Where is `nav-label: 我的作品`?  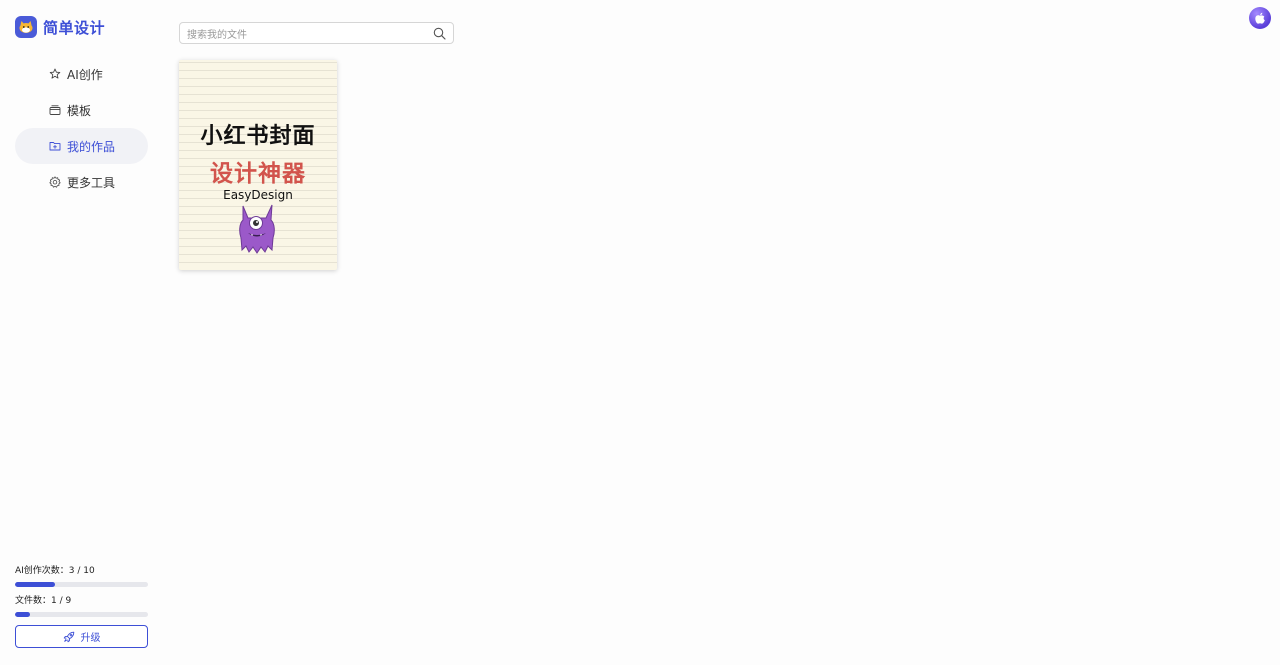
nav-label: 我的作品 is located at coordinates (91, 146).